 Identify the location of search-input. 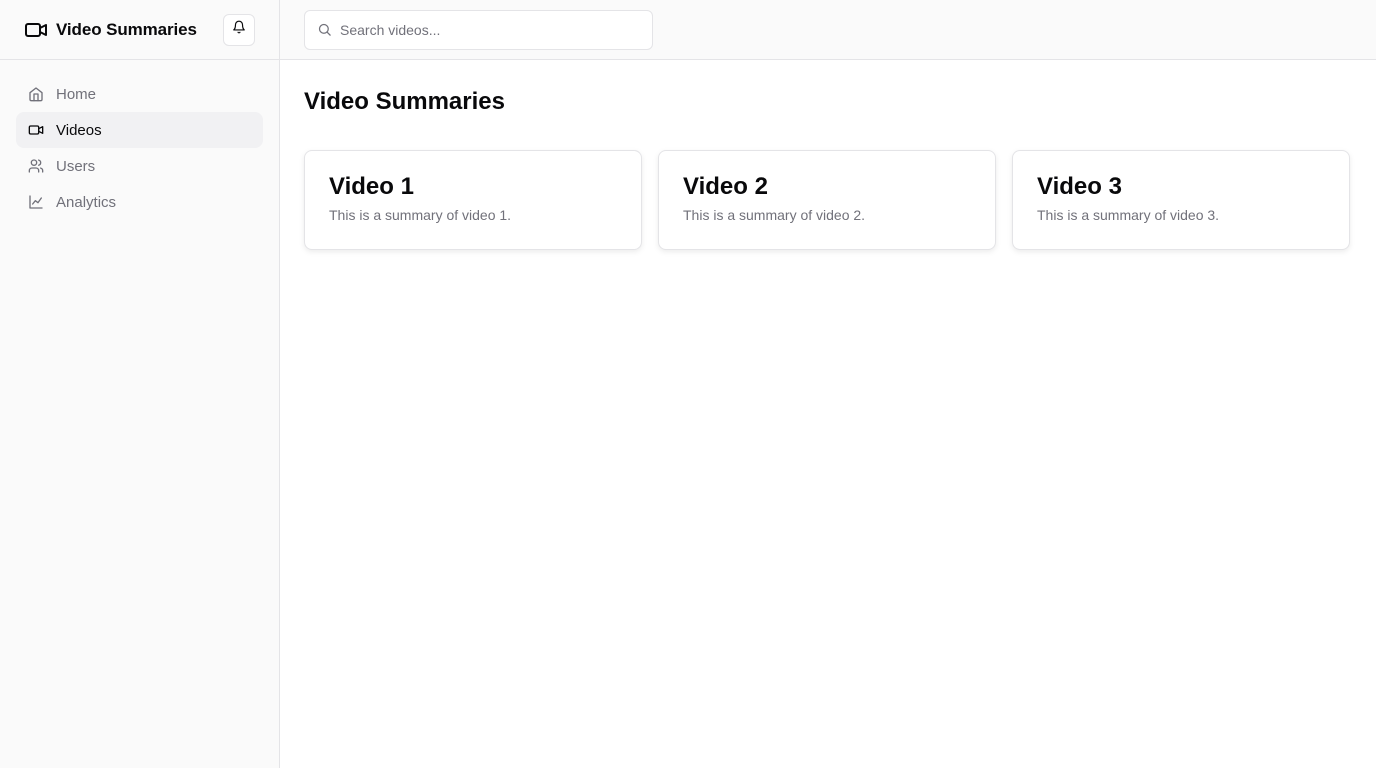
(490, 29).